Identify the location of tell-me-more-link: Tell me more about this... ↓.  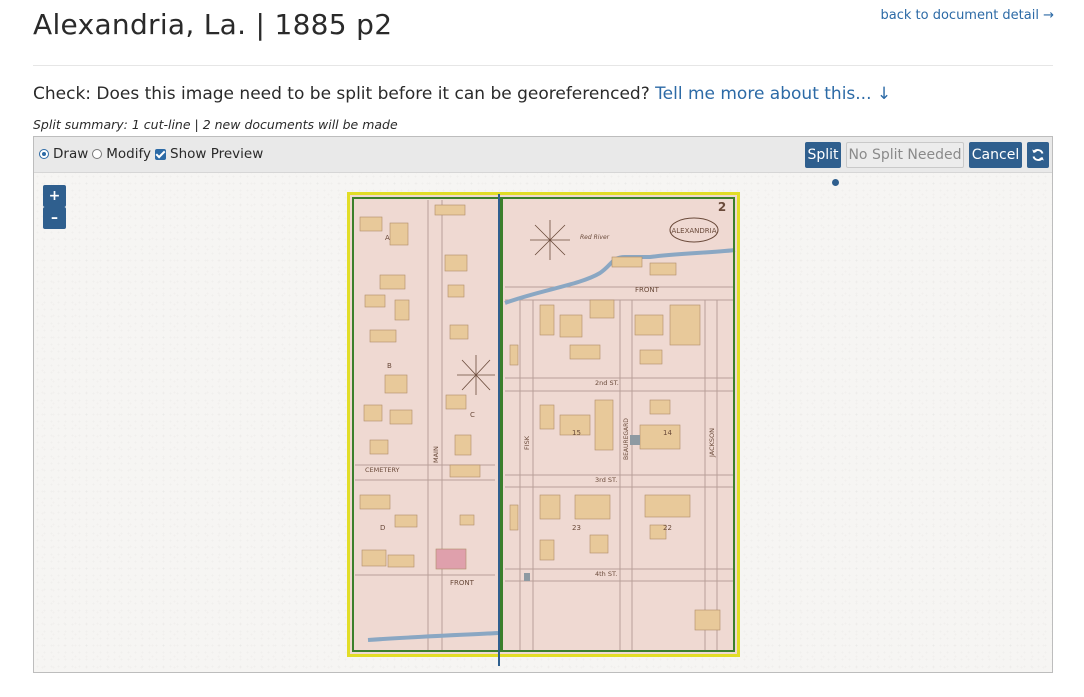
(773, 94).